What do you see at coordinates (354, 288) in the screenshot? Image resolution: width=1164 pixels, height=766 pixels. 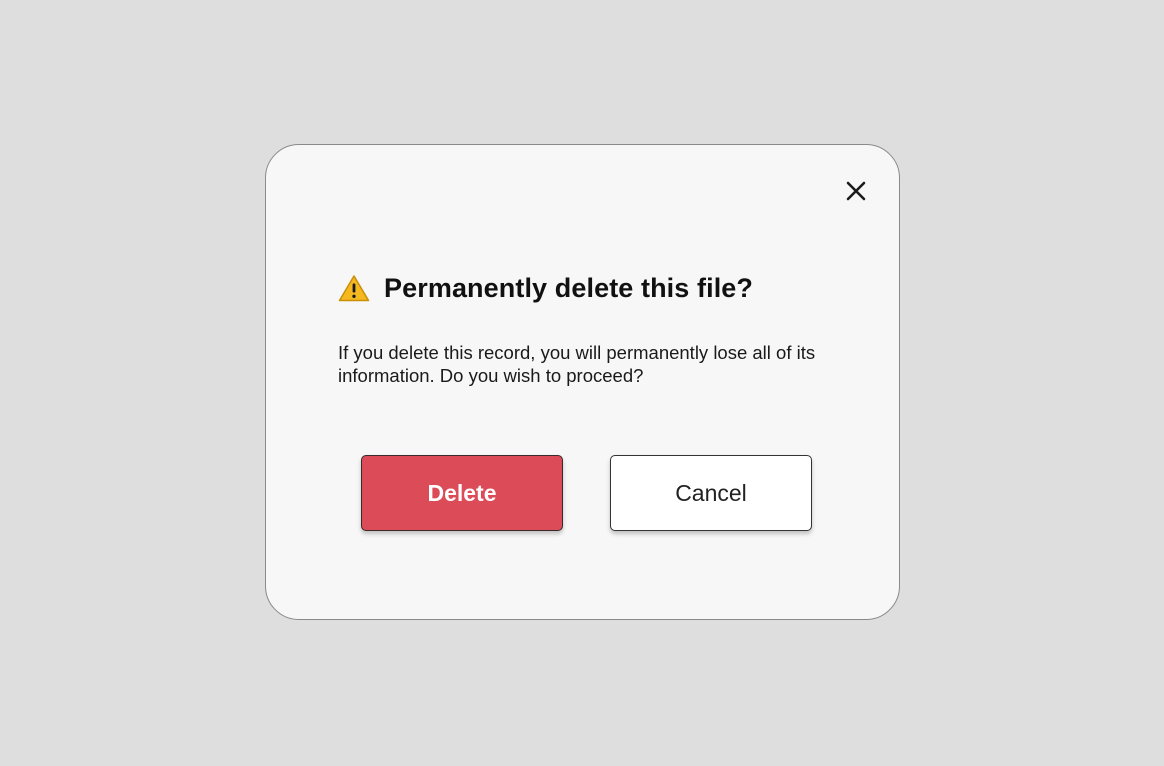 I see `warning-icon` at bounding box center [354, 288].